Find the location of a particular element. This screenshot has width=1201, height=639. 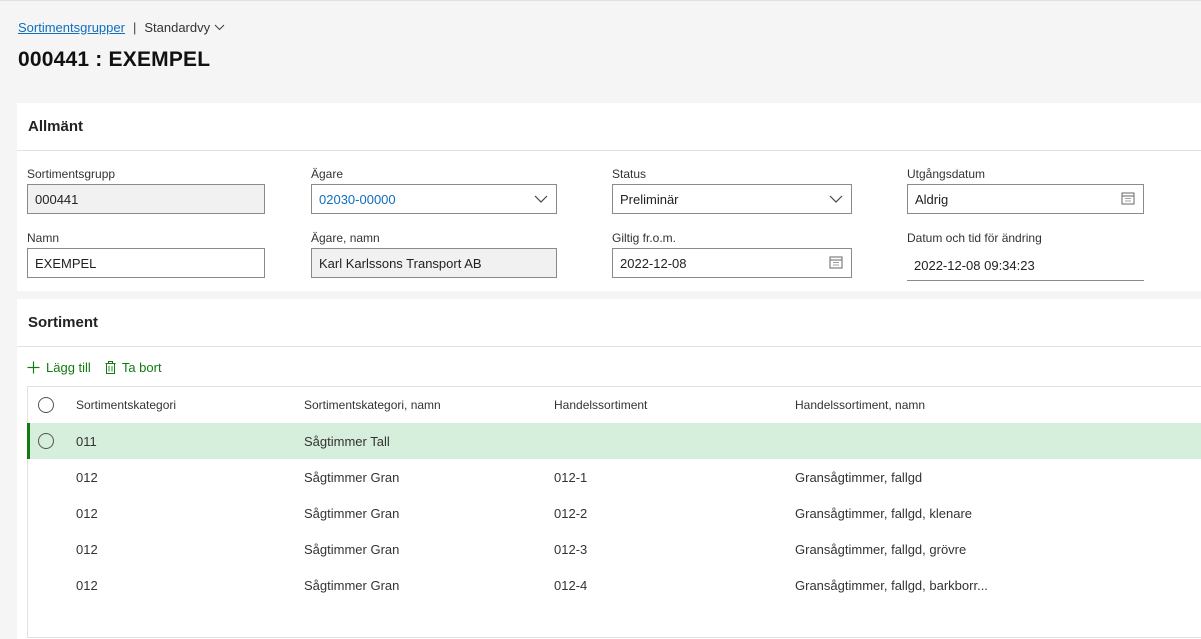

breadcrumb-link-sortimentsgrupper: Sortimentsgrupper is located at coordinates (71, 27).